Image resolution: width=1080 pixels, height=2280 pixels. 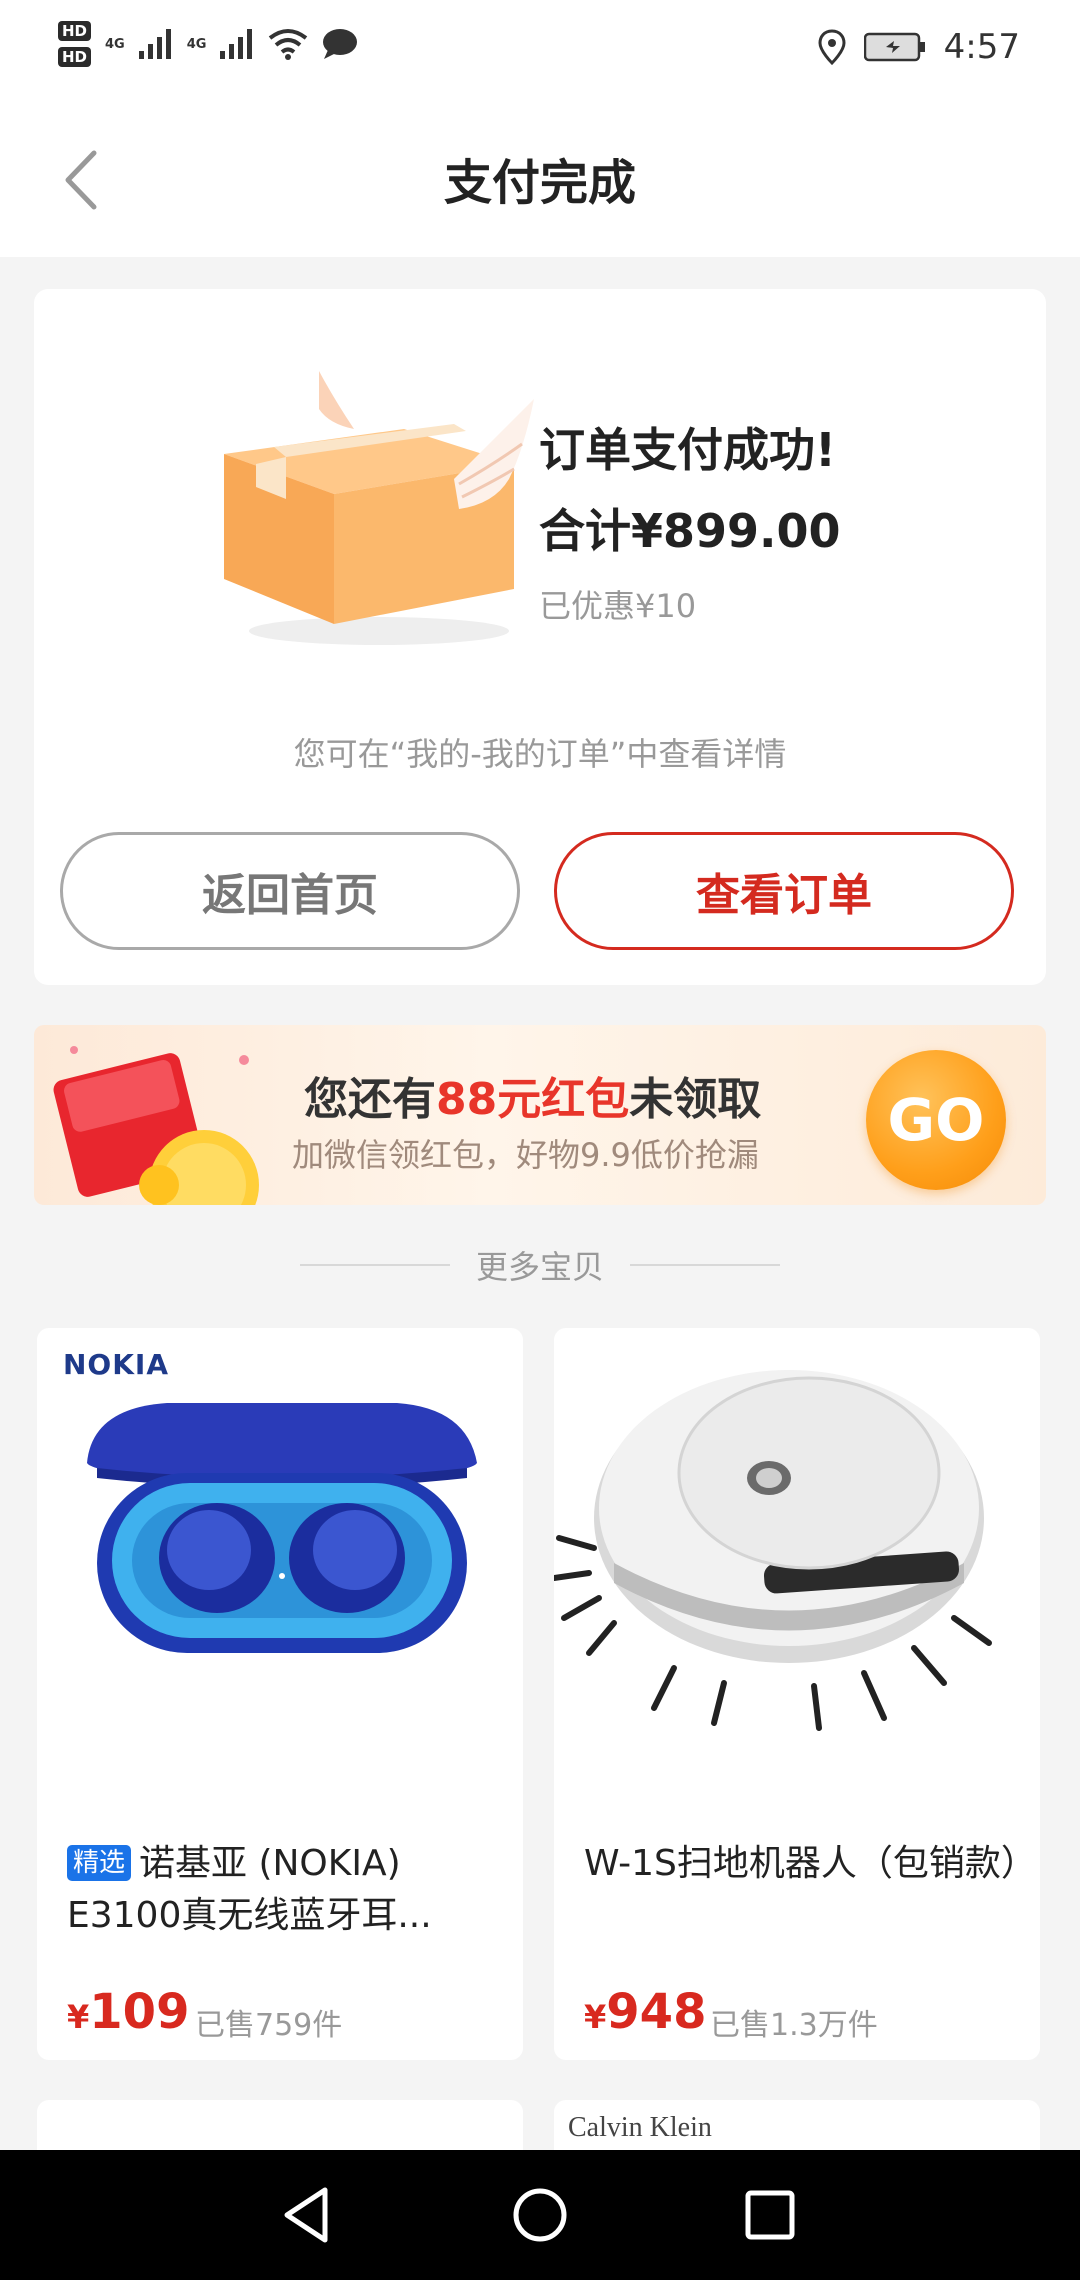 What do you see at coordinates (370, 1099) in the screenshot?
I see `banner-headline-prefix: 您还有` at bounding box center [370, 1099].